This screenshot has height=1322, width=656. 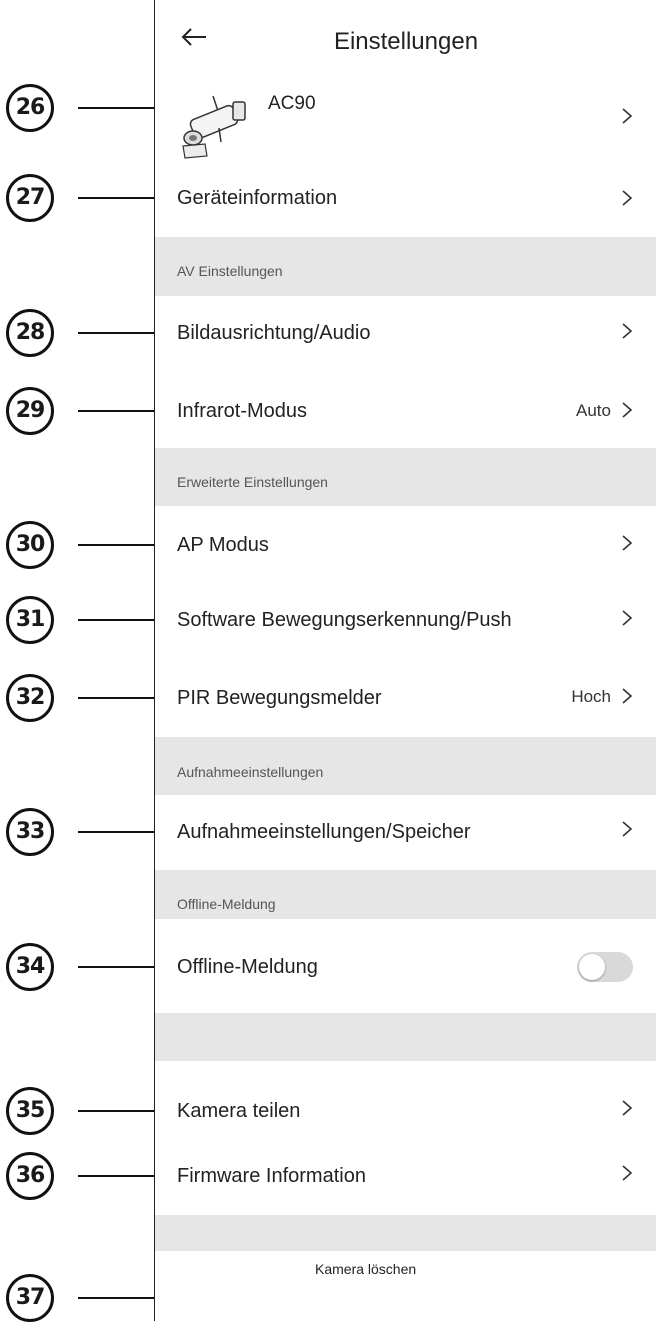 What do you see at coordinates (405, 333) in the screenshot?
I see `image-audio-row: Bildausrichtung/Audio` at bounding box center [405, 333].